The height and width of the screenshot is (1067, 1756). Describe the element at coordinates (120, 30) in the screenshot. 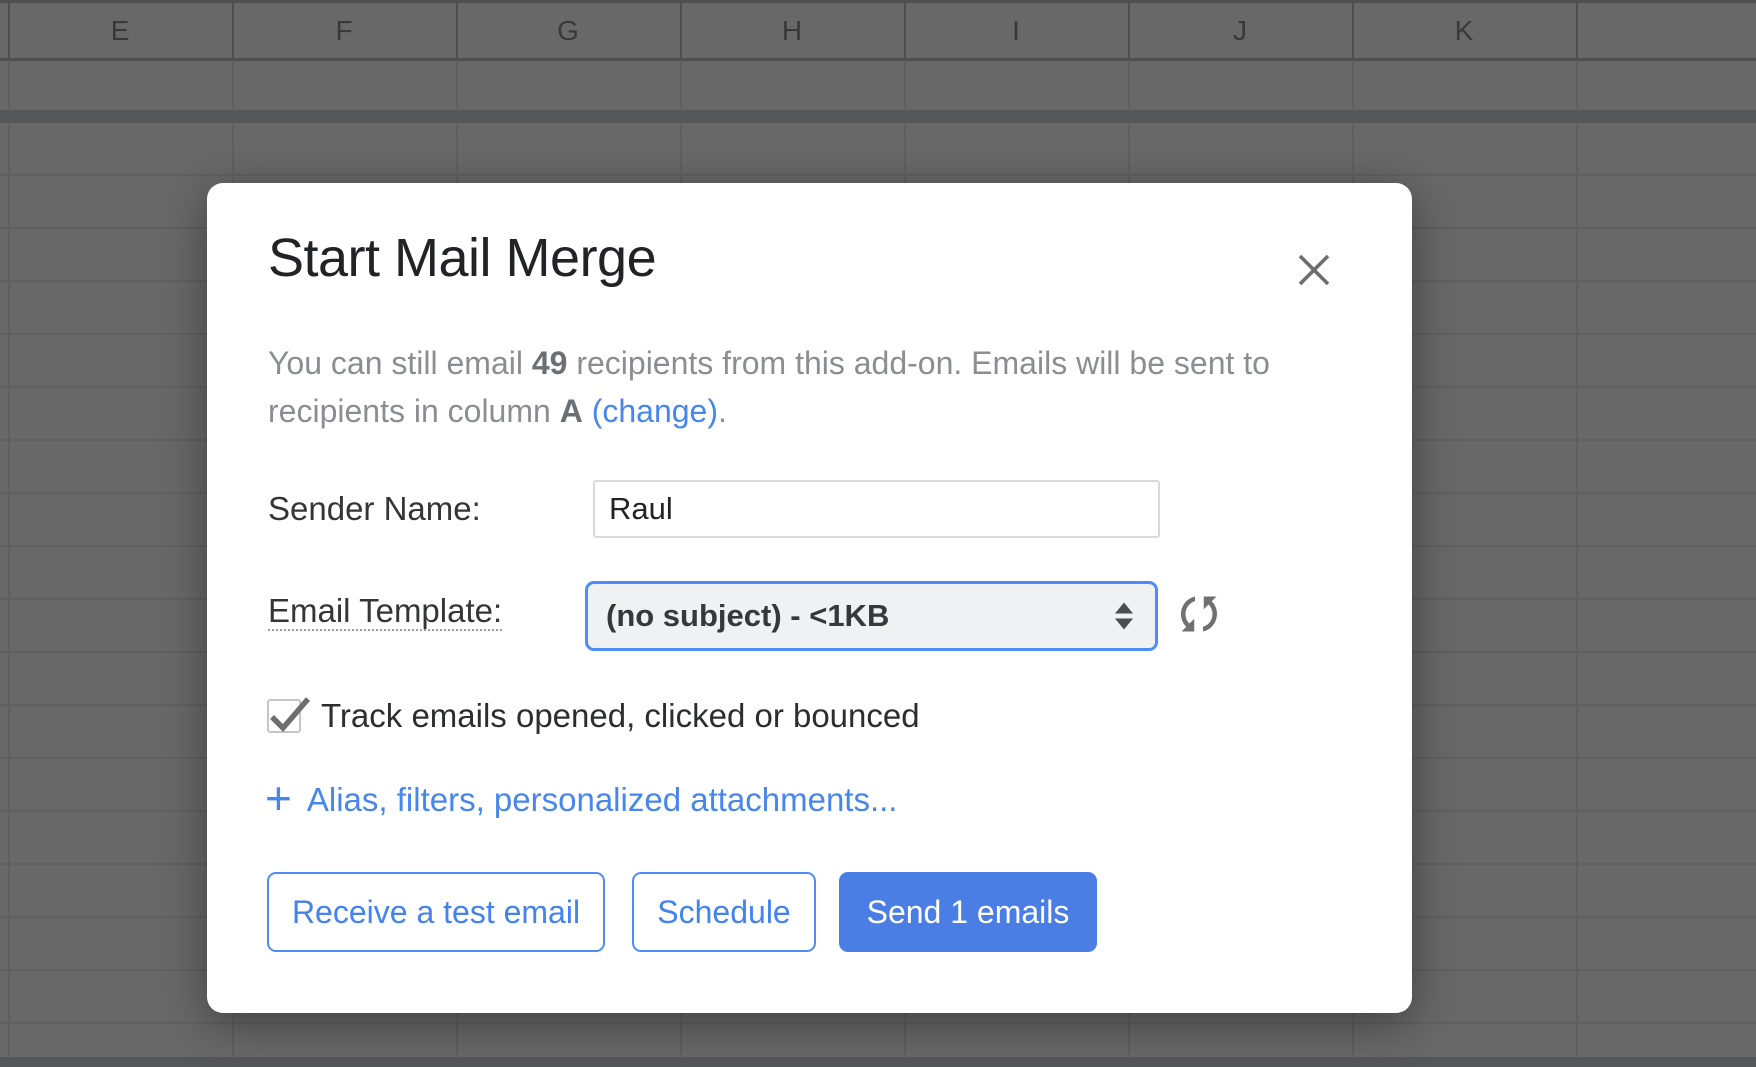

I see `column-header-e: E` at that location.